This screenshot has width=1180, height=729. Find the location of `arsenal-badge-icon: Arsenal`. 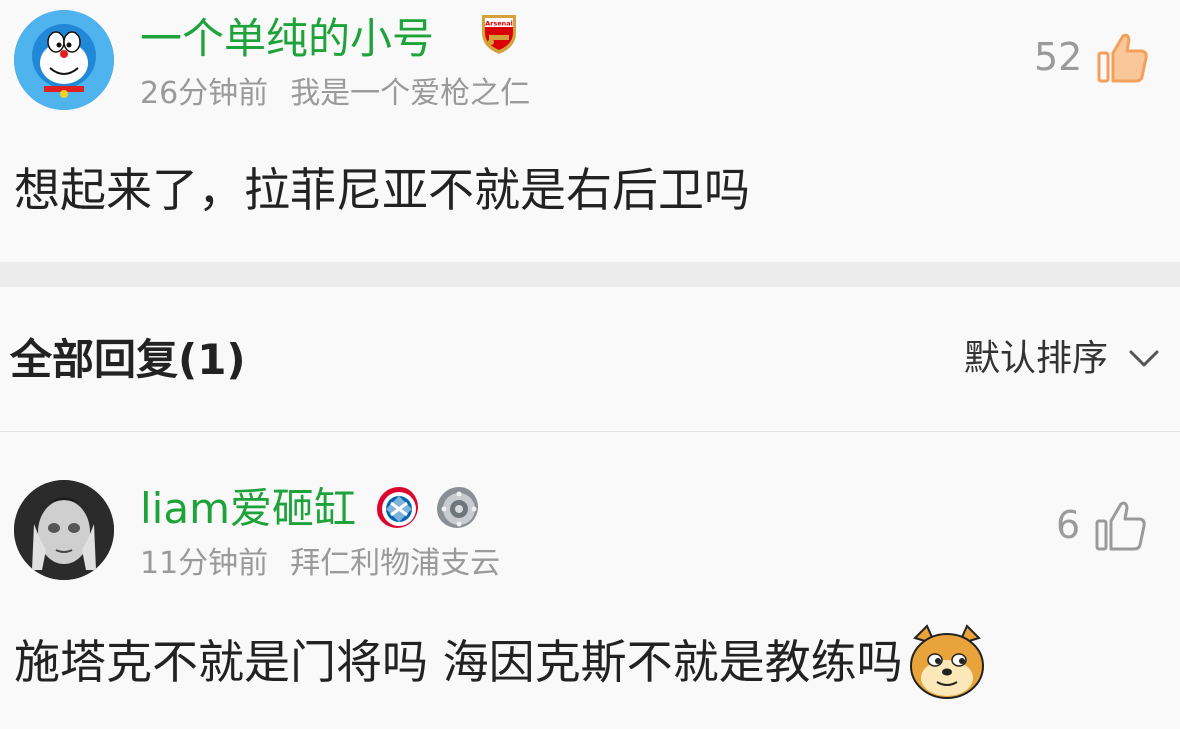

arsenal-badge-icon: Arsenal is located at coordinates (499, 34).